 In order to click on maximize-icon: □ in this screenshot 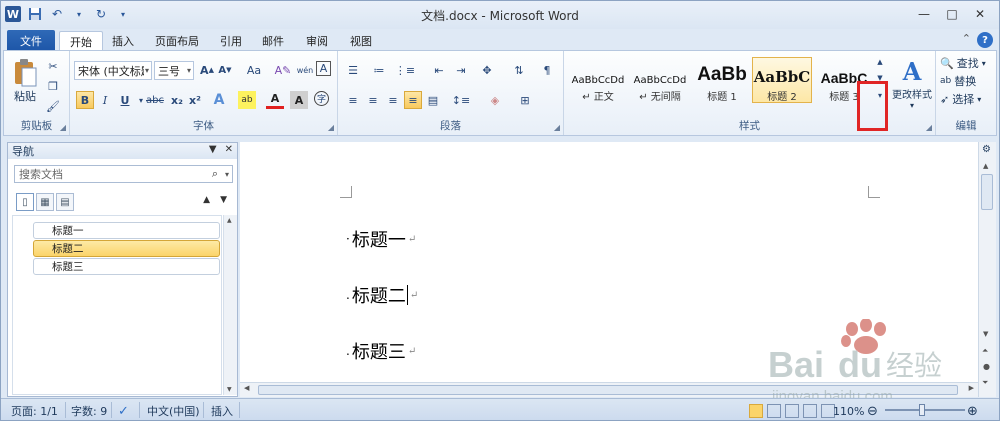, I will do `click(952, 14)`.